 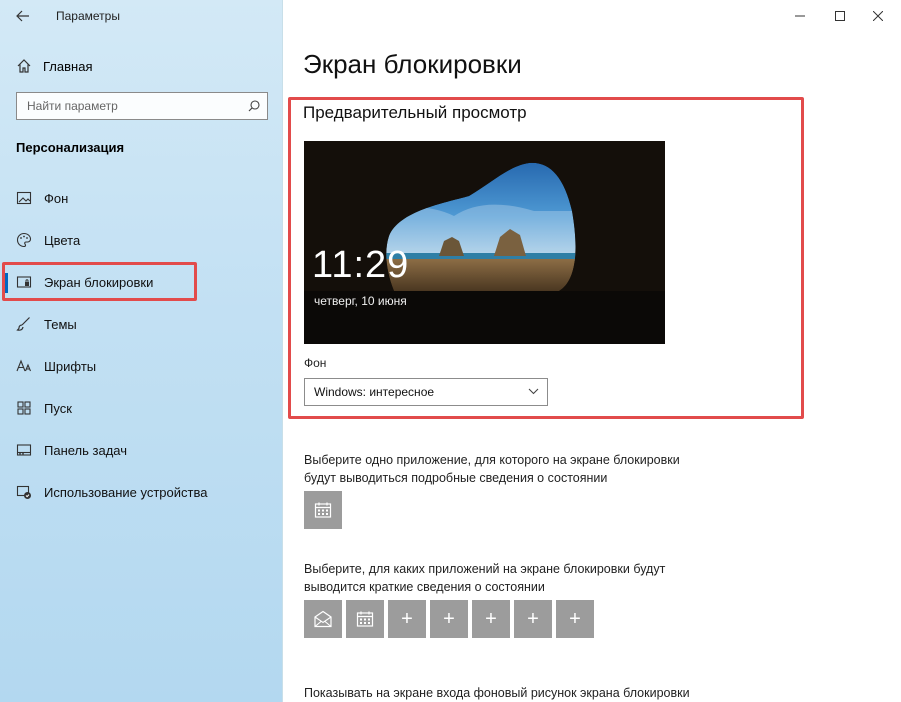 I want to click on maximize-icon, so click(x=840, y=16).